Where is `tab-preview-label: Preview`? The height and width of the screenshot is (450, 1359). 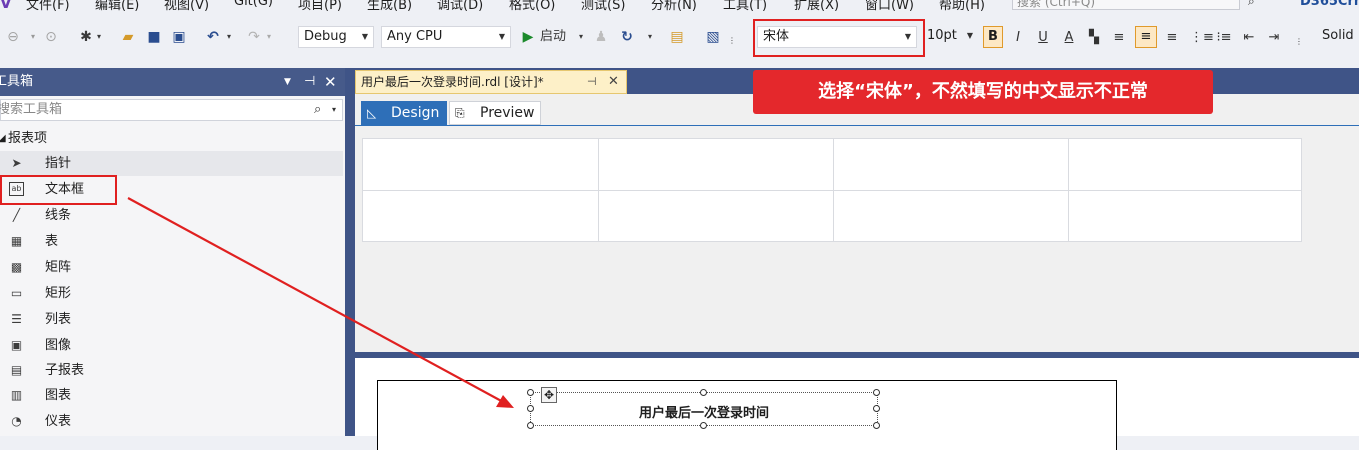
tab-preview-label: Preview is located at coordinates (507, 113).